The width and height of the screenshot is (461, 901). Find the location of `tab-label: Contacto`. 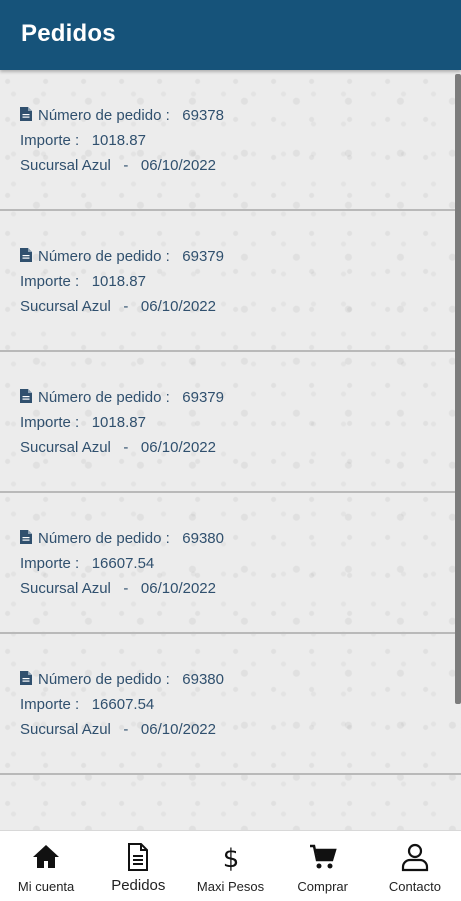

tab-label: Contacto is located at coordinates (414, 886).